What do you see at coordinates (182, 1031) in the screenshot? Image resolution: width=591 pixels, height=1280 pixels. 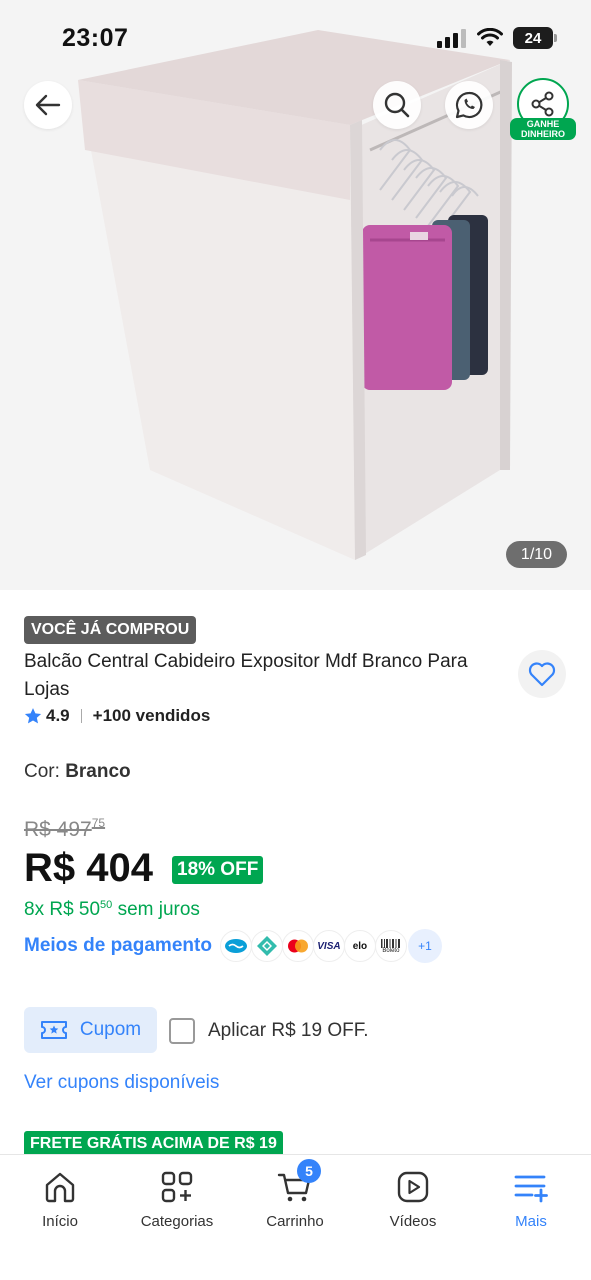 I see `apply-coupon-checkbox` at bounding box center [182, 1031].